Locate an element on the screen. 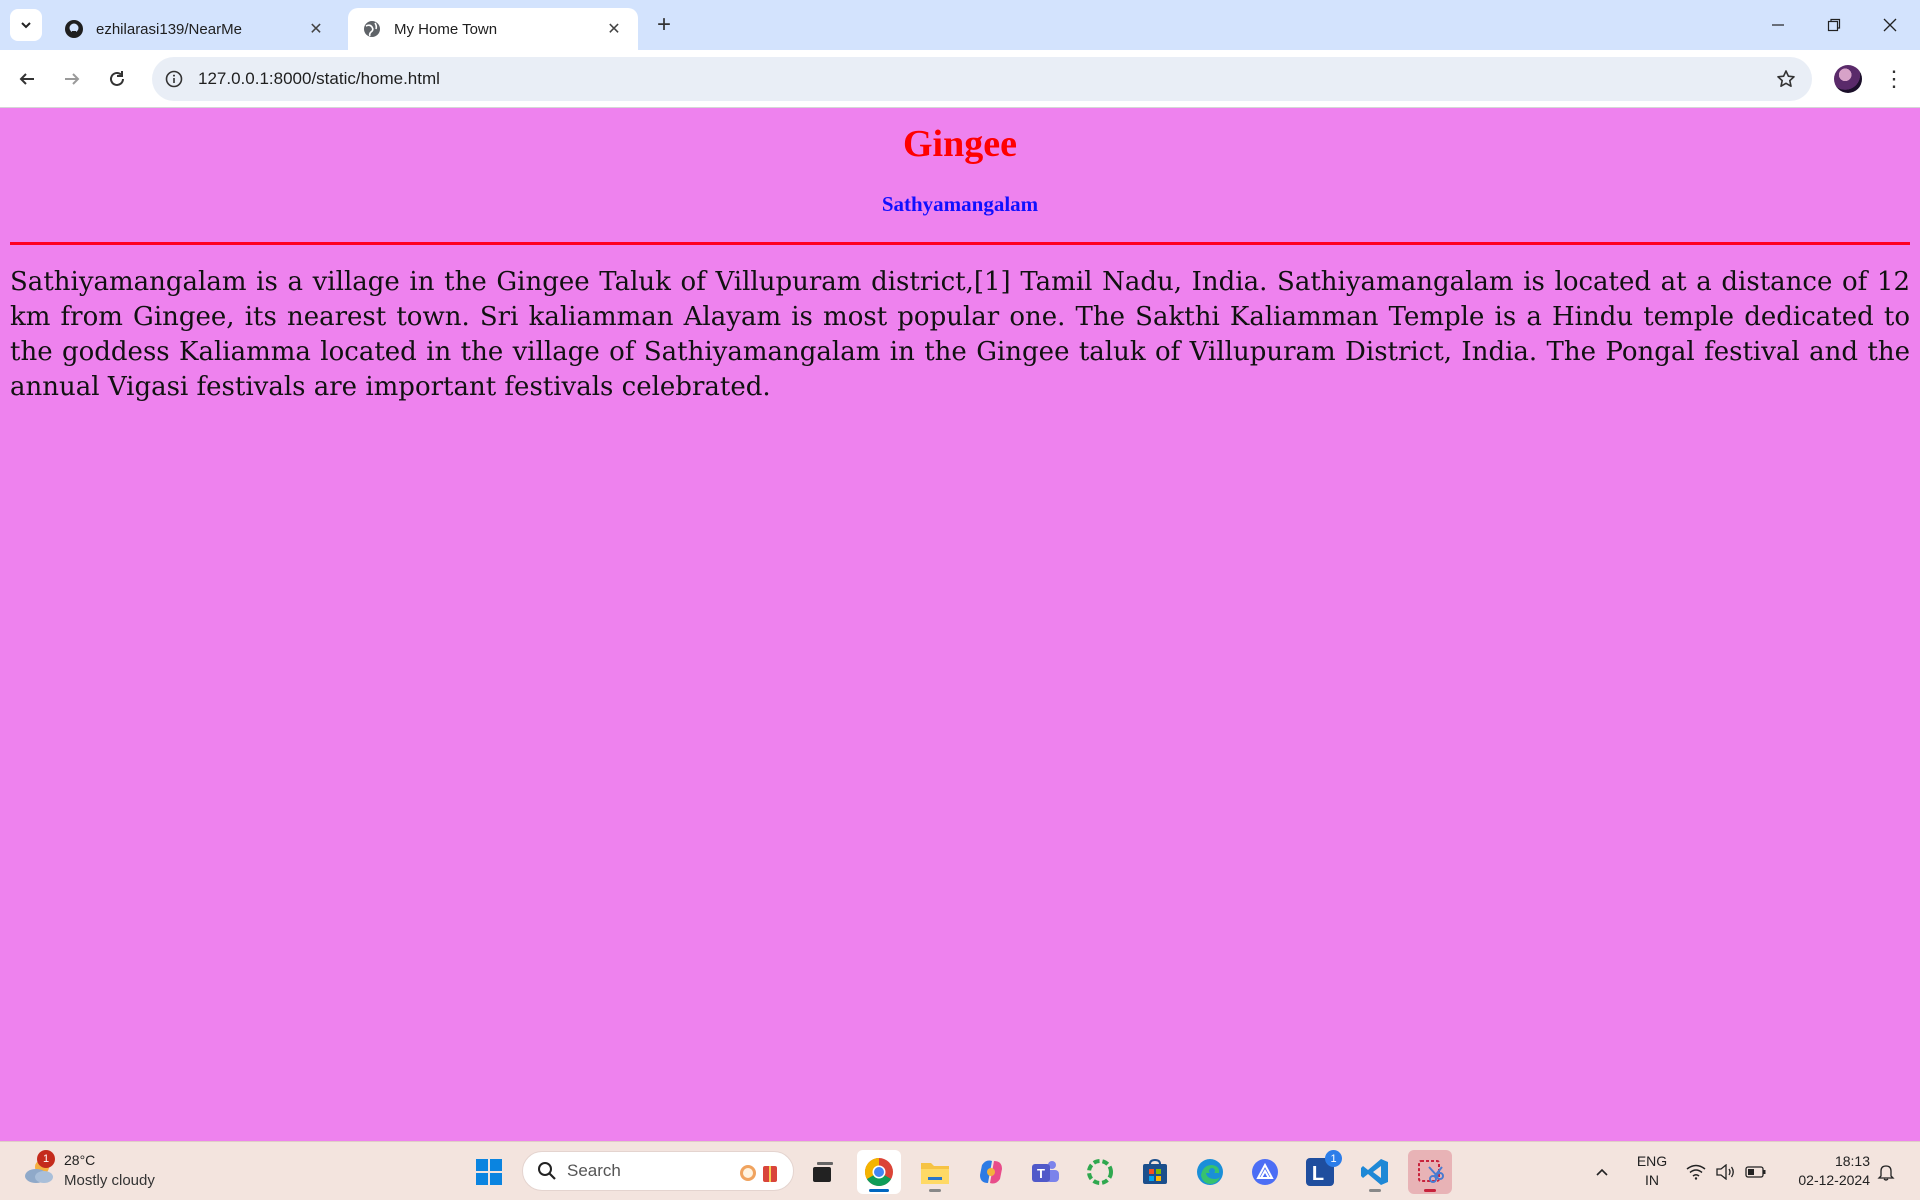 This screenshot has height=1200, width=1920. bell-icon is located at coordinates (1886, 1172).